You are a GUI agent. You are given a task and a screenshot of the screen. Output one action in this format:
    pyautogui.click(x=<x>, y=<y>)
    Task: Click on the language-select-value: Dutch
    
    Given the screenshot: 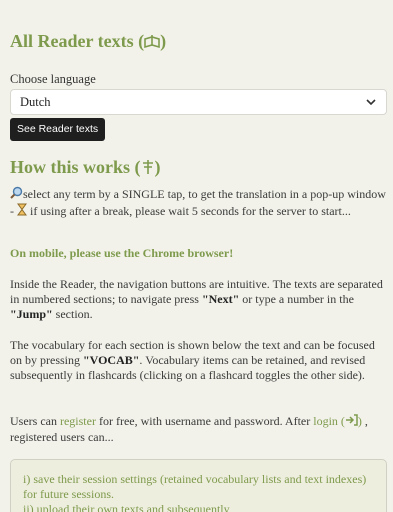 What is the action you would take?
    pyautogui.click(x=35, y=102)
    